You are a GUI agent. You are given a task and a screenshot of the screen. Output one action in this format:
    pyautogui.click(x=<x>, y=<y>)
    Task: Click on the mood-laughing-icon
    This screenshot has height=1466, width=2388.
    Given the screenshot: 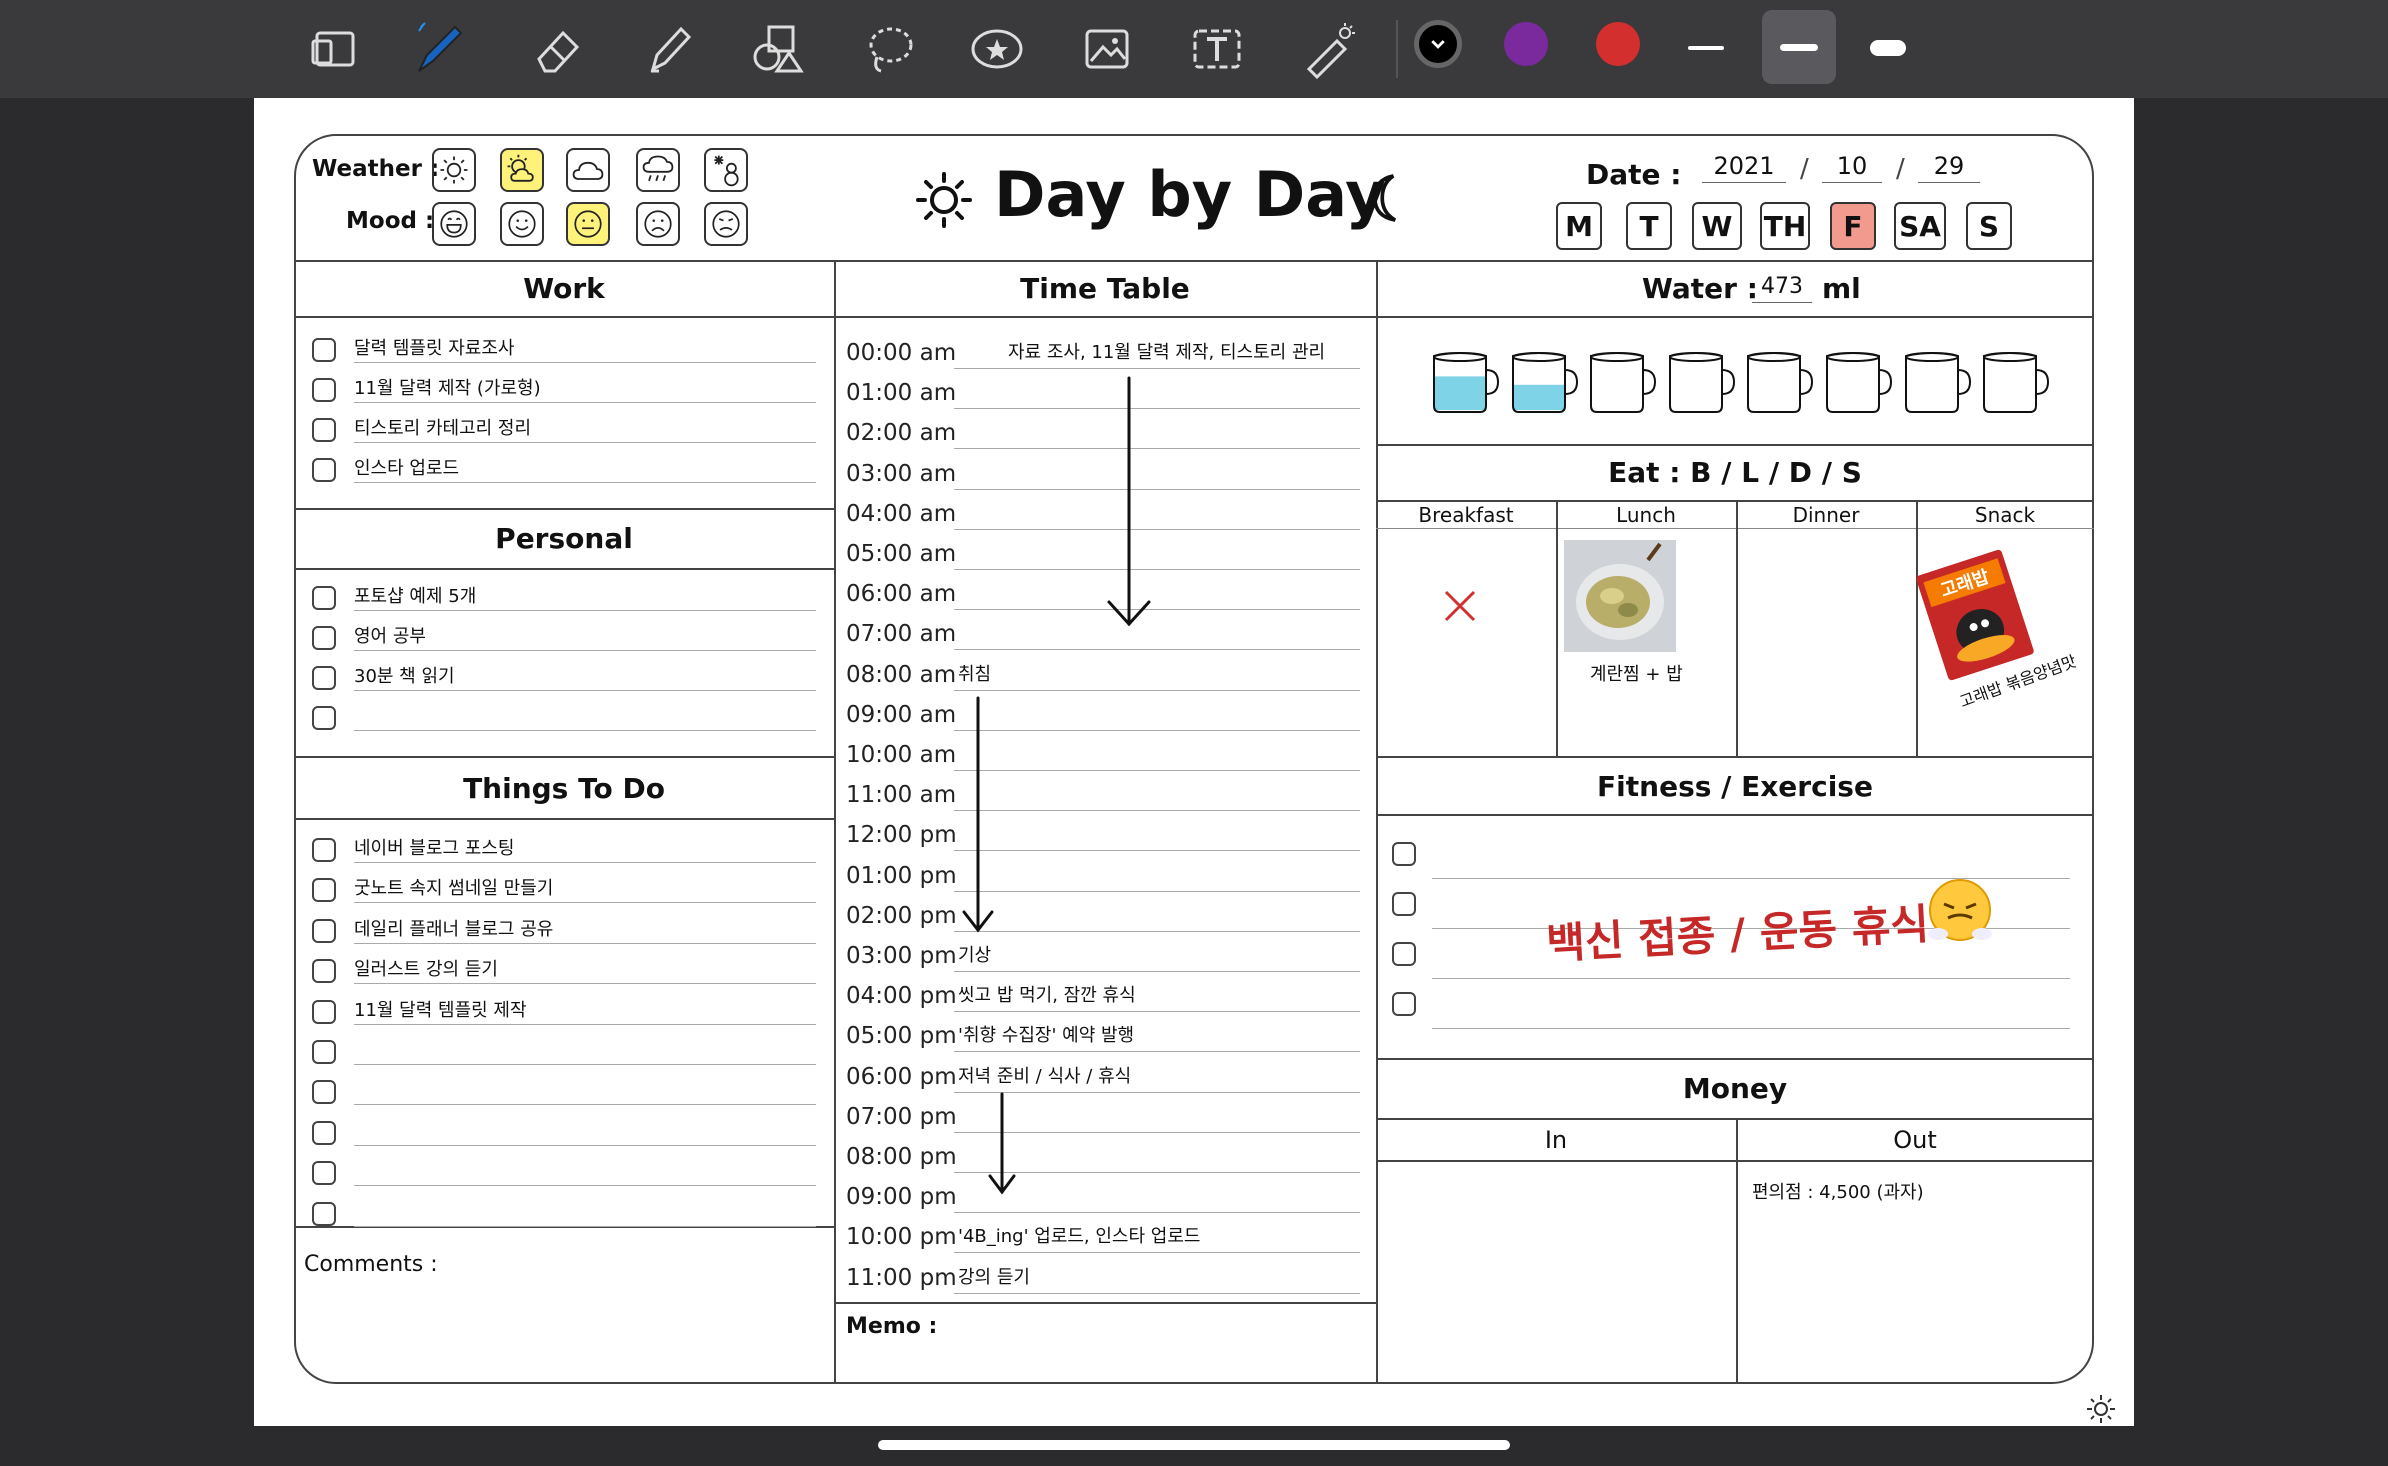 What is the action you would take?
    pyautogui.click(x=454, y=224)
    